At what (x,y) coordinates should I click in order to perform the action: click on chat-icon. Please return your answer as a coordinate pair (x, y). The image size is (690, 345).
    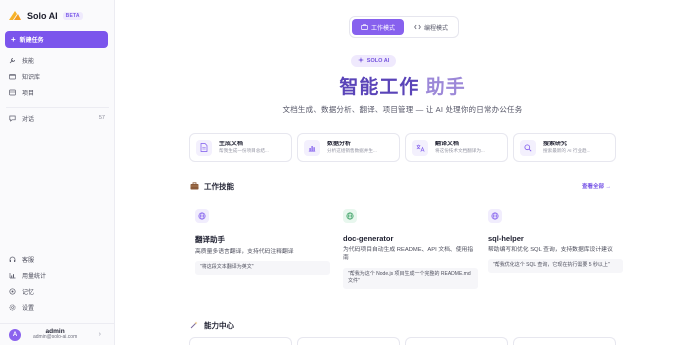
    Looking at the image, I should click on (12, 118).